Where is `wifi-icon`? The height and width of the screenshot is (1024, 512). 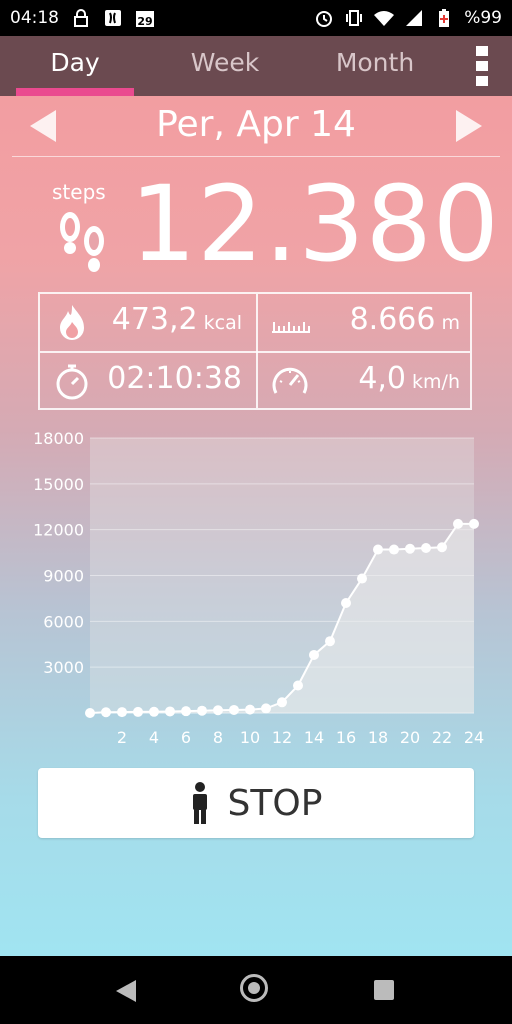
wifi-icon is located at coordinates (384, 18).